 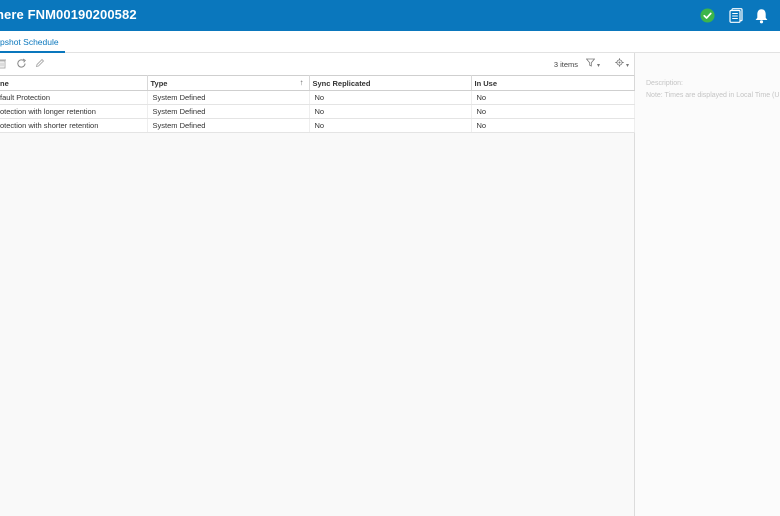 What do you see at coordinates (735, 15) in the screenshot?
I see `document-list-icon` at bounding box center [735, 15].